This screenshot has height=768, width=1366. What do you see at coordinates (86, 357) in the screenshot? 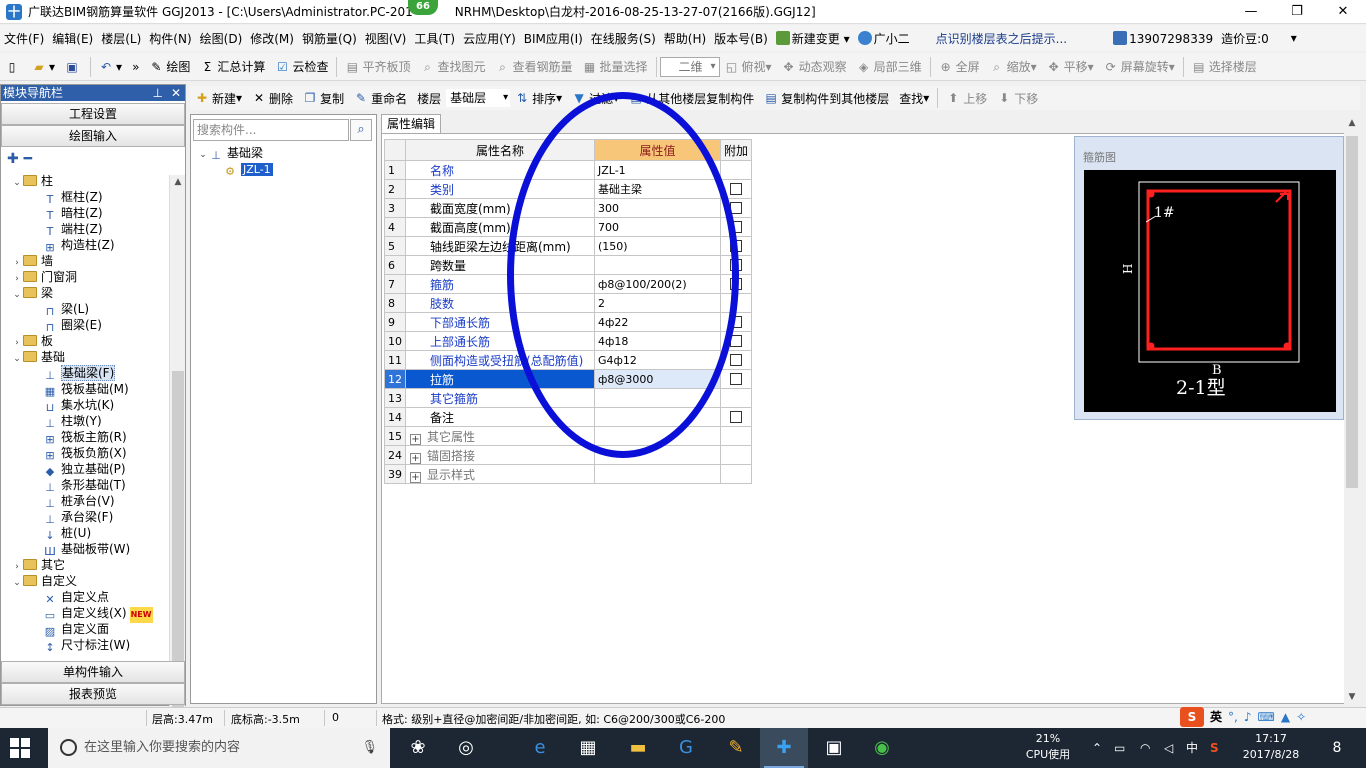
I see `nav-tree-item: ⌄ 基础` at bounding box center [86, 357].